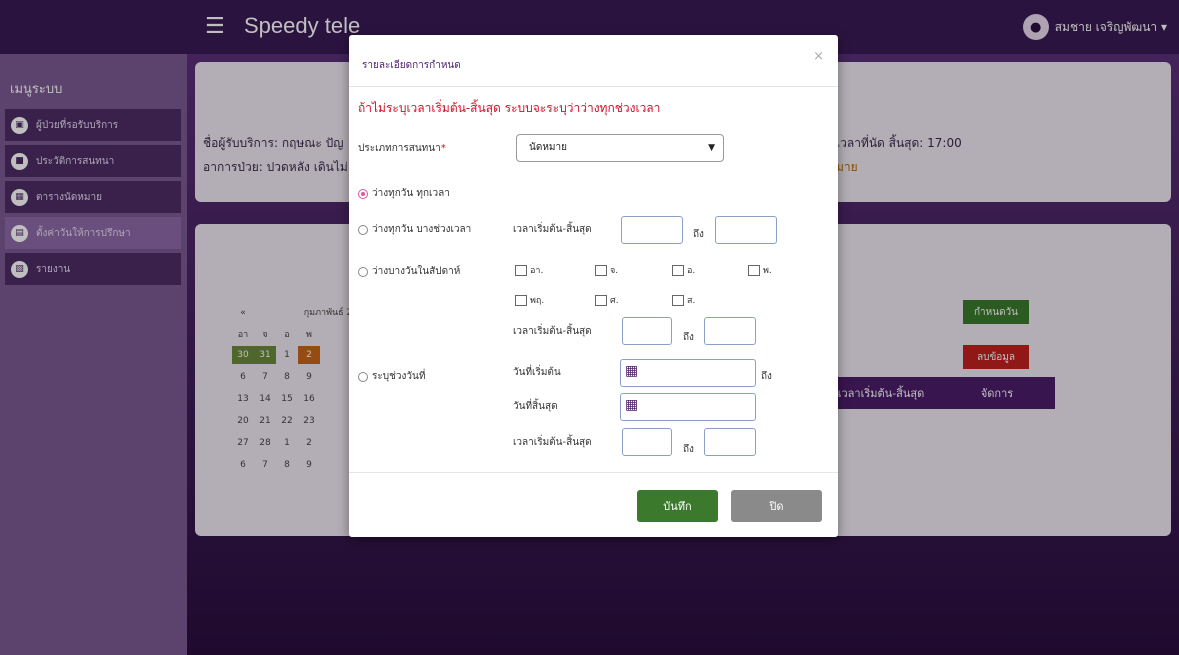 The width and height of the screenshot is (1179, 655). I want to click on radio-label: ว่างทุกวัน ทุกเวลา, so click(411, 193).